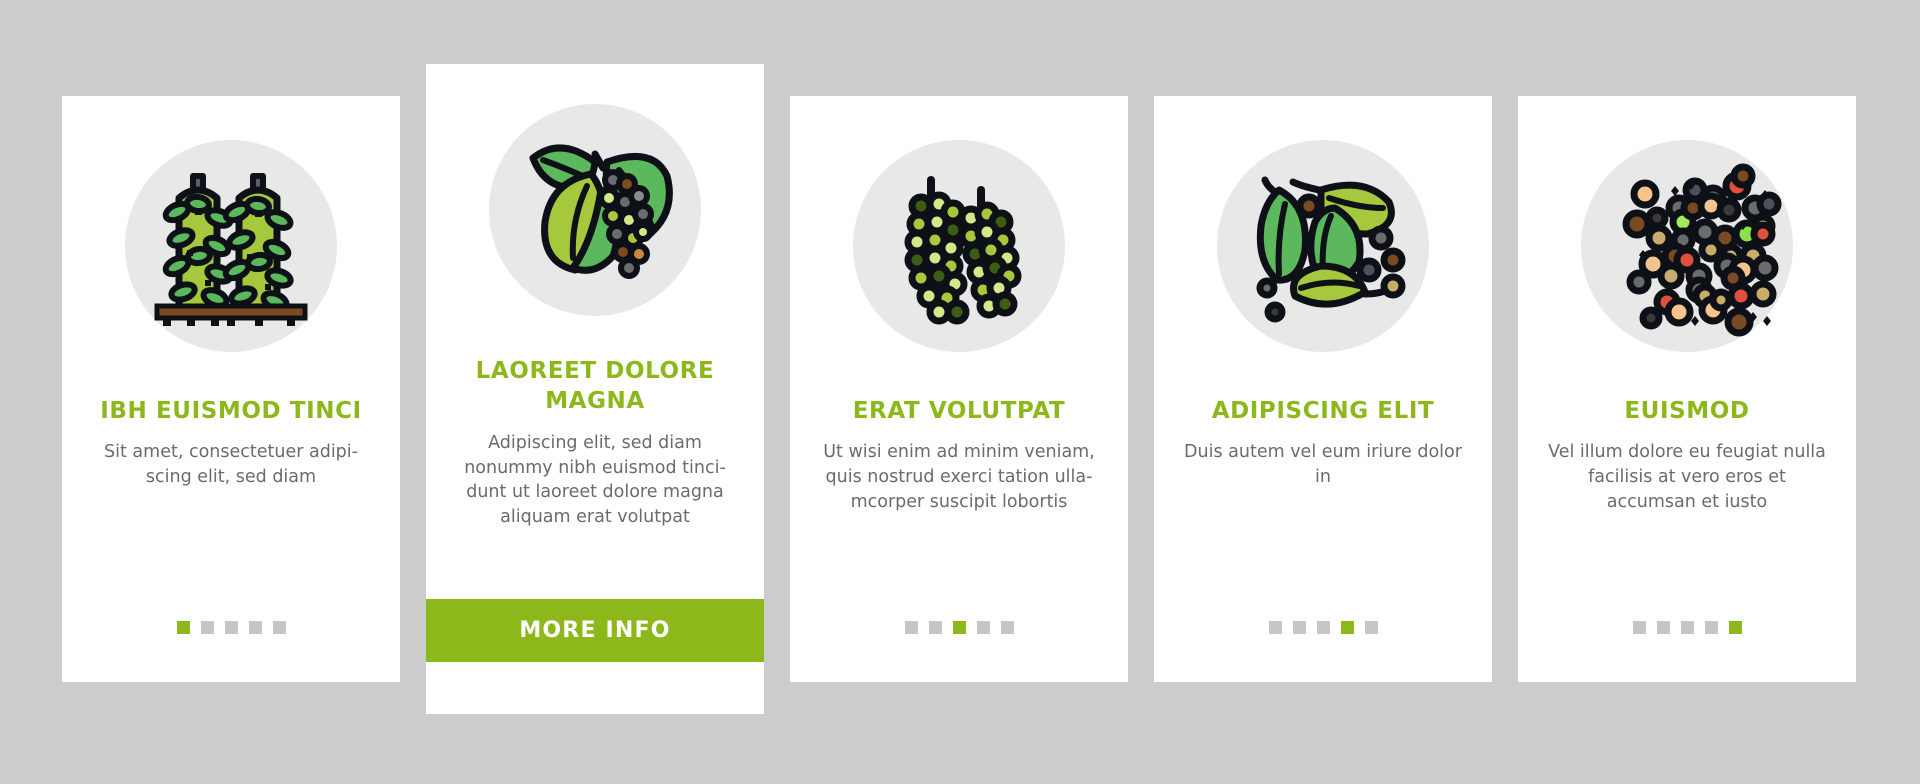  Describe the element at coordinates (1323, 246) in the screenshot. I see `pepper-leaves-and-corns-icon` at that location.